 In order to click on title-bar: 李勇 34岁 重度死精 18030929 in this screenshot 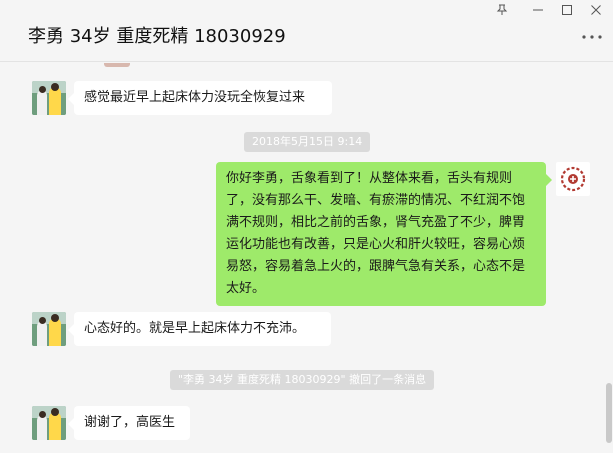, I will do `click(306, 31)`.